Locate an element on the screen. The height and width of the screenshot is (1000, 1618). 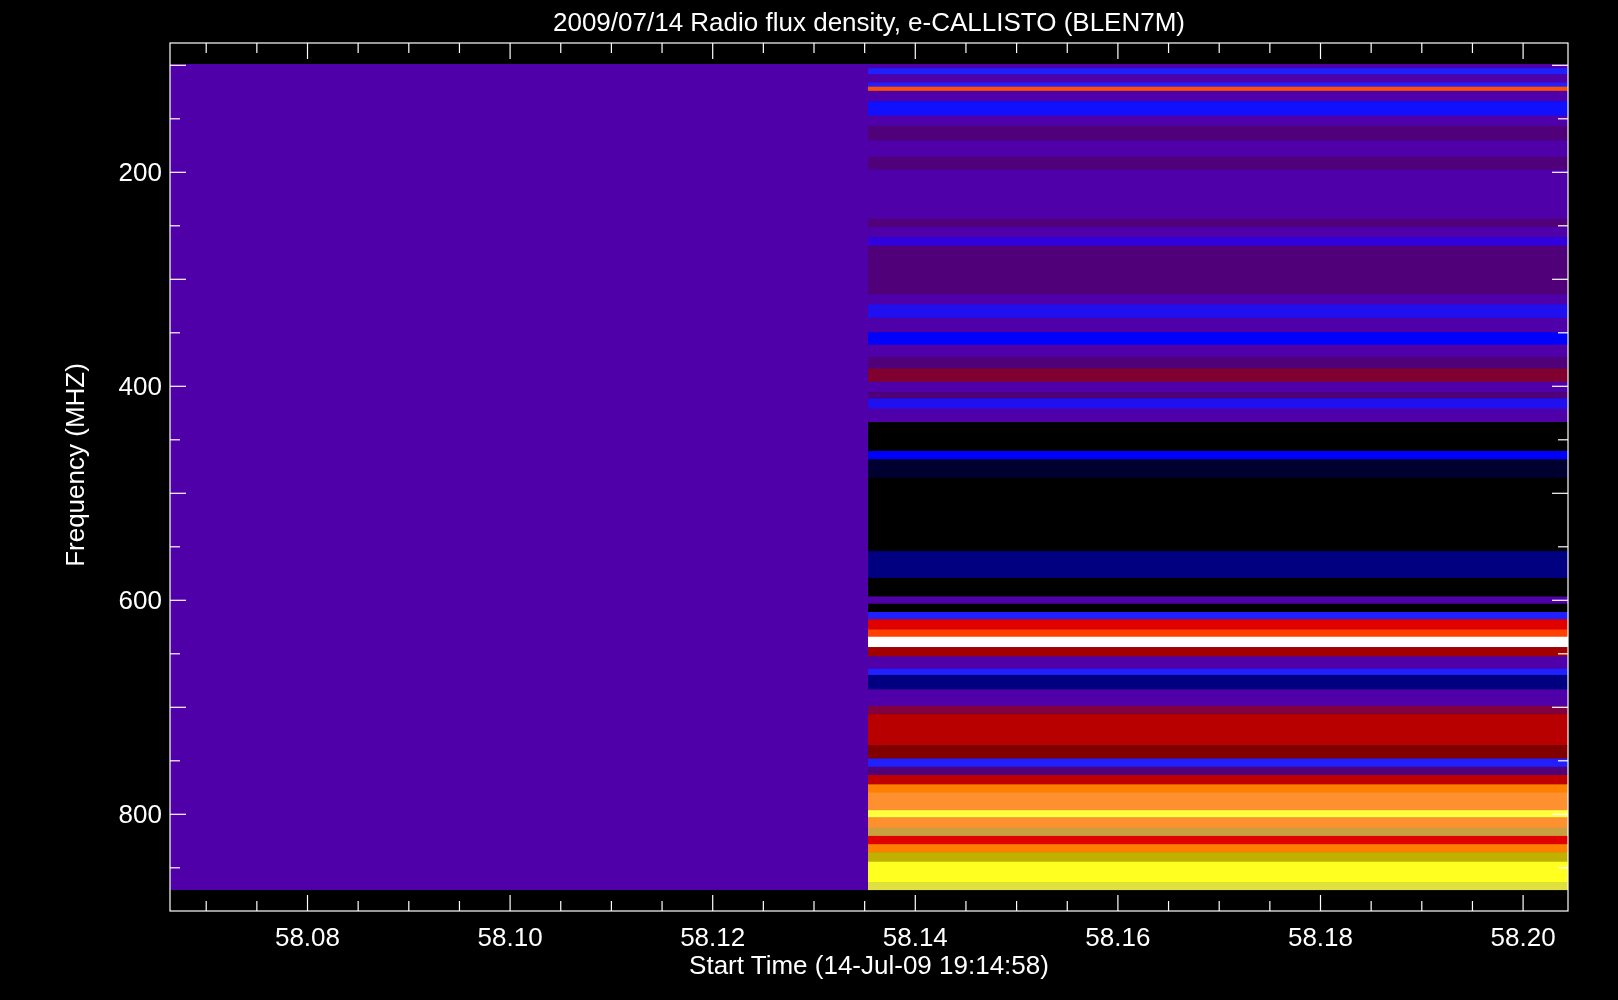
tick-label: 58.08 is located at coordinates (307, 937).